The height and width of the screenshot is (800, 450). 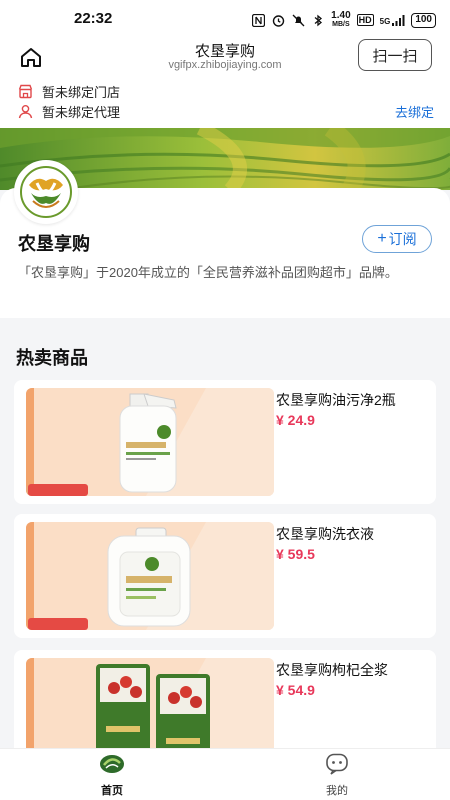 I want to click on store-binding-row: 暂未绑定门店, so click(x=69, y=91).